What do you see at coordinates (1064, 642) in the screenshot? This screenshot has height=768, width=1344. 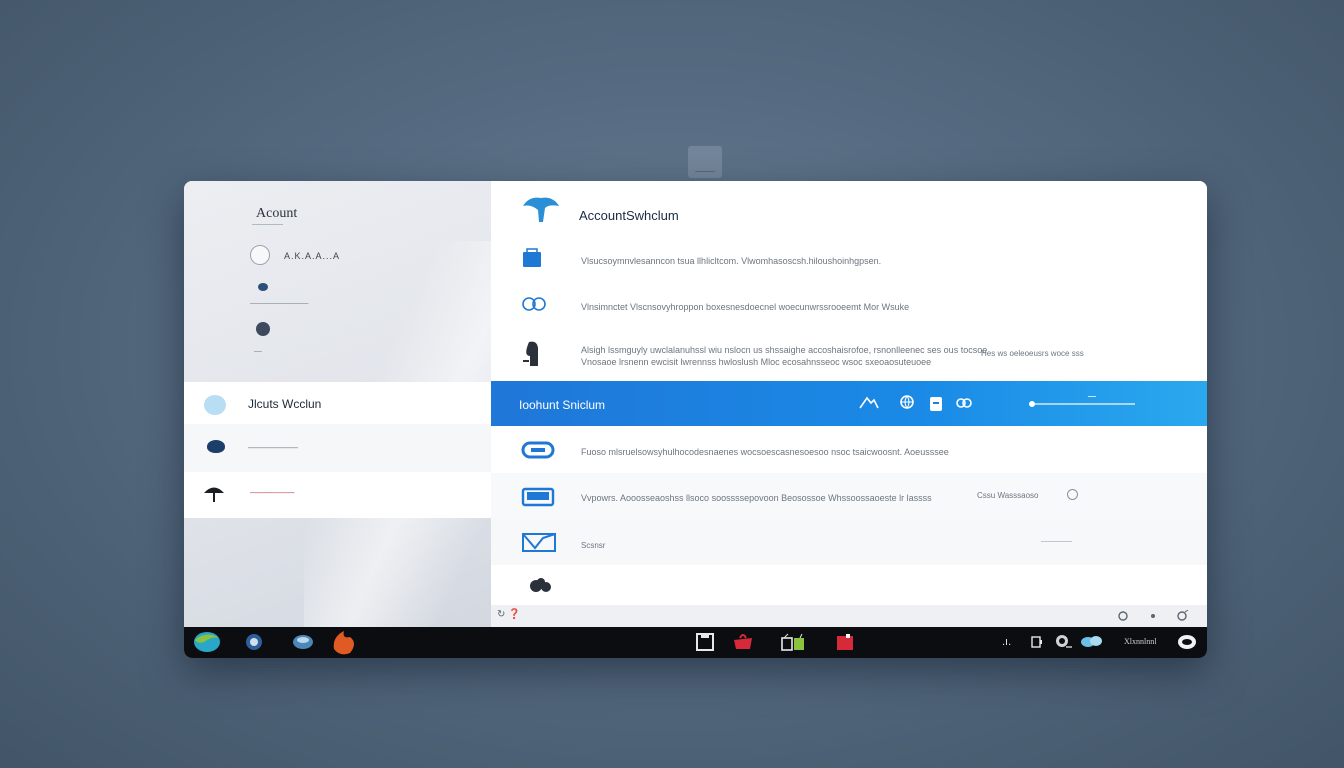 I see `volume-icon` at bounding box center [1064, 642].